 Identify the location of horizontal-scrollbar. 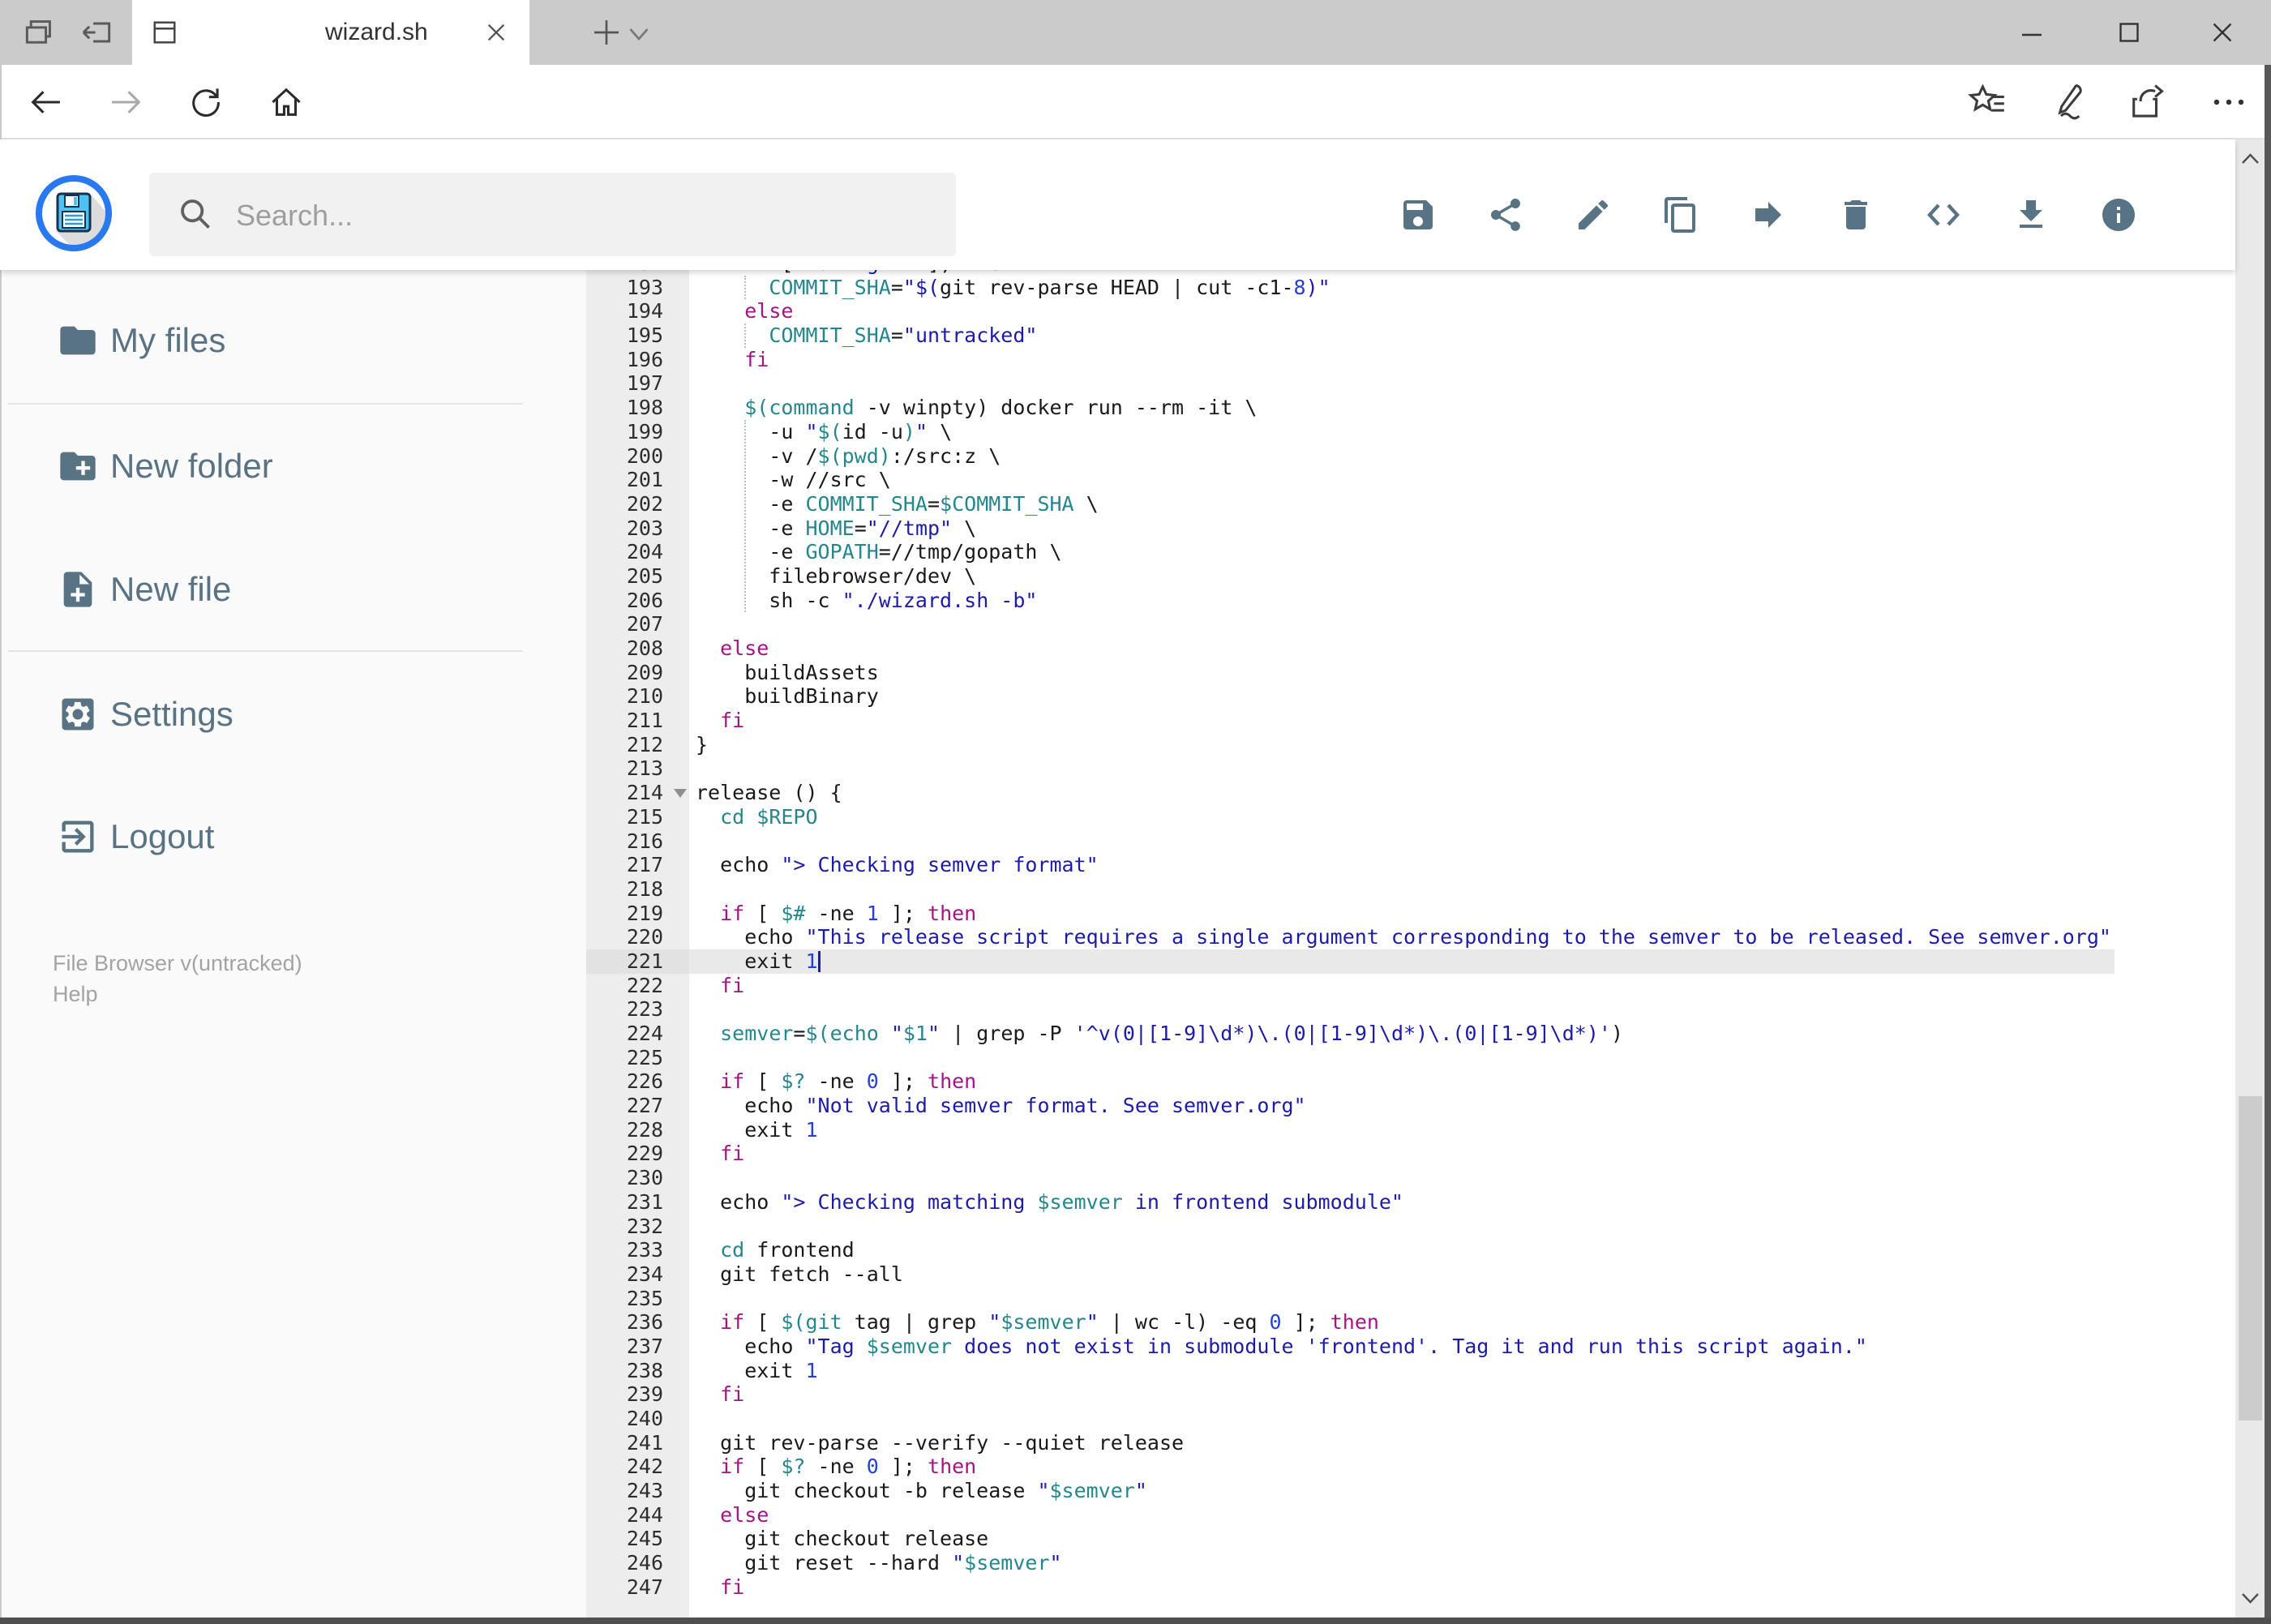
(1135, 1621).